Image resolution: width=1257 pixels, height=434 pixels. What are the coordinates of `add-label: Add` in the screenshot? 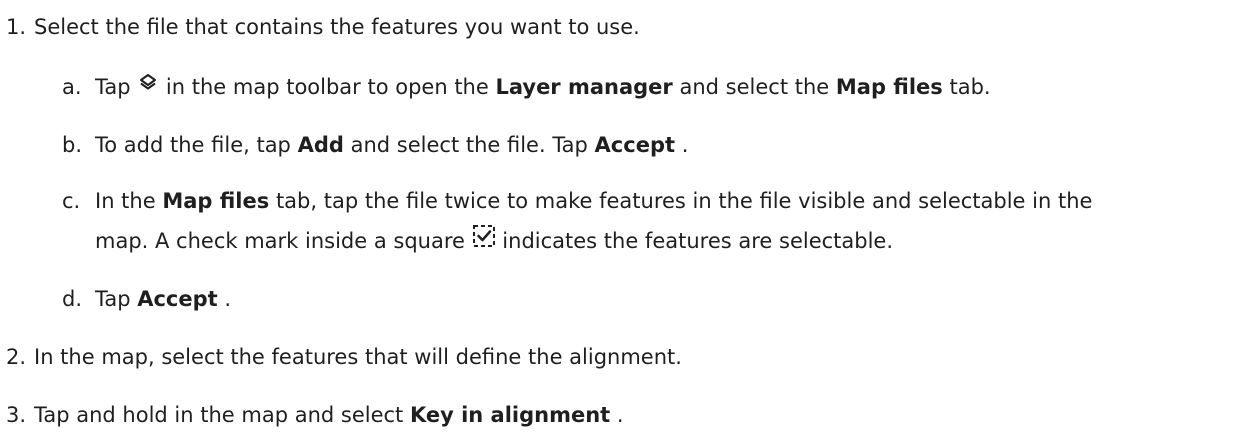 It's located at (320, 145).